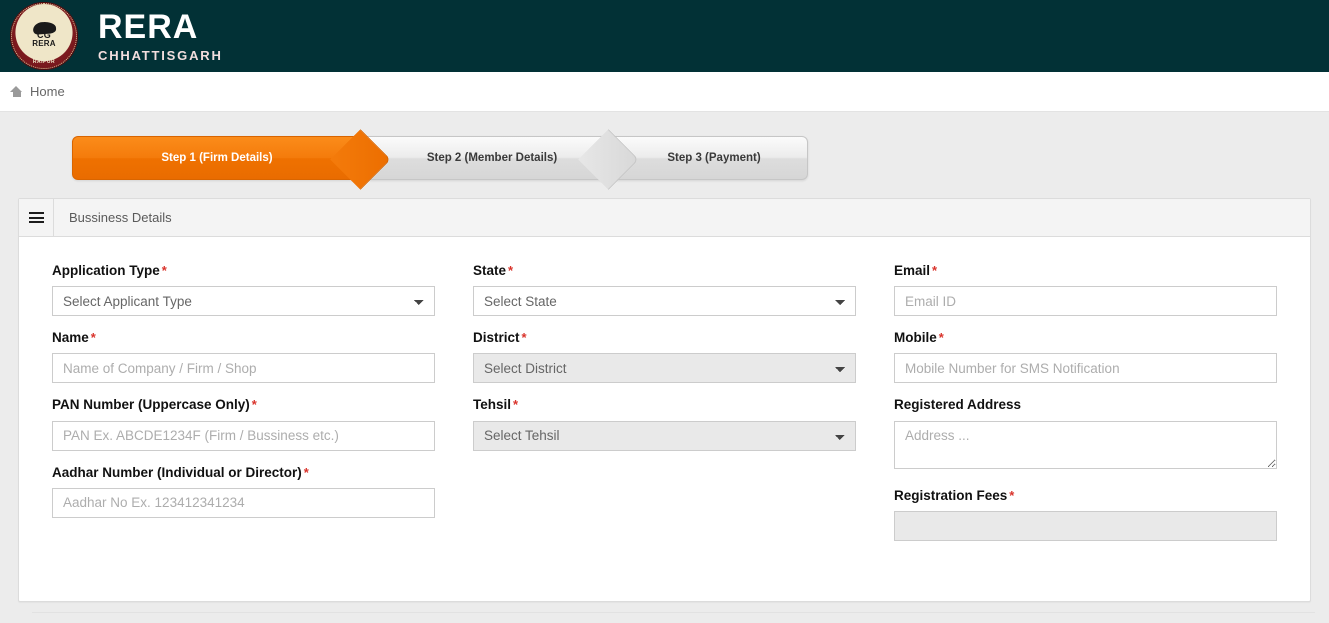 This screenshot has width=1329, height=623. What do you see at coordinates (1085, 368) in the screenshot?
I see `input-mobile` at bounding box center [1085, 368].